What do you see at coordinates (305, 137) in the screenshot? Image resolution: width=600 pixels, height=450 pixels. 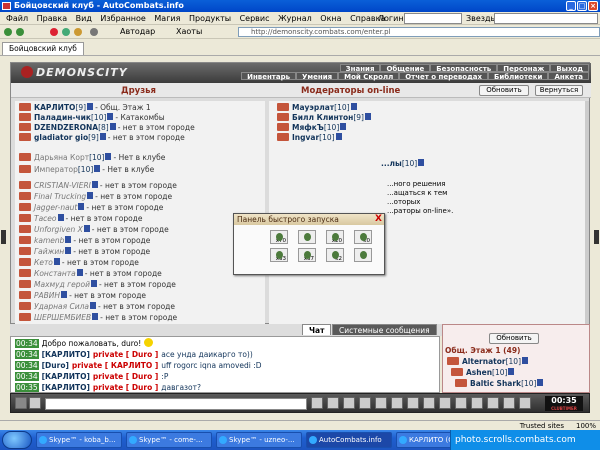 I see `moderator-name: Ingvar` at bounding box center [305, 137].